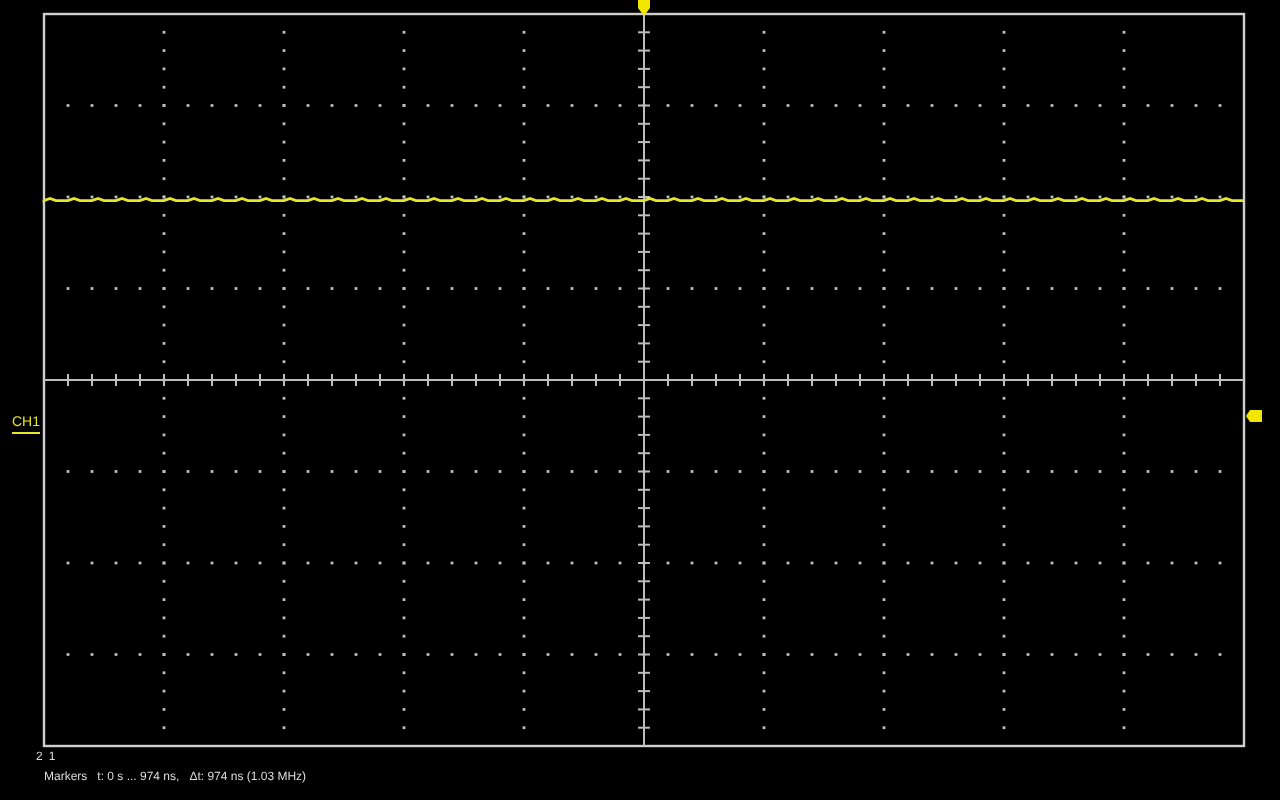 The image size is (1280, 800). Describe the element at coordinates (1254, 416) in the screenshot. I see `trigger-level-icon` at that location.